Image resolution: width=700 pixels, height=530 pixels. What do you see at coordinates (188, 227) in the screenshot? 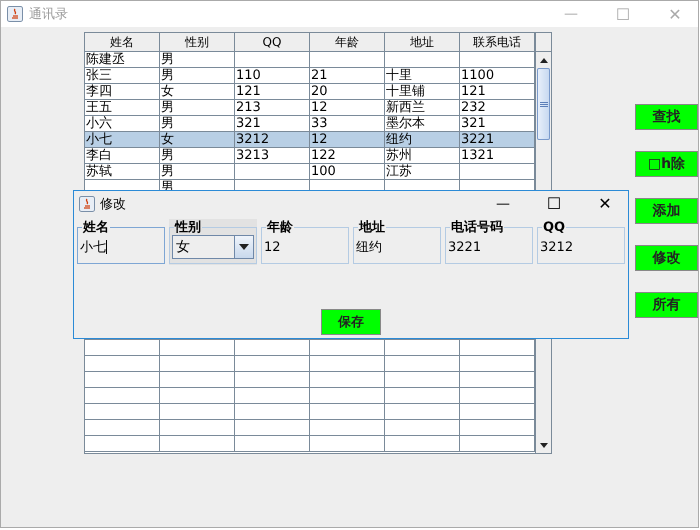
I see `field-label: 性别` at bounding box center [188, 227].